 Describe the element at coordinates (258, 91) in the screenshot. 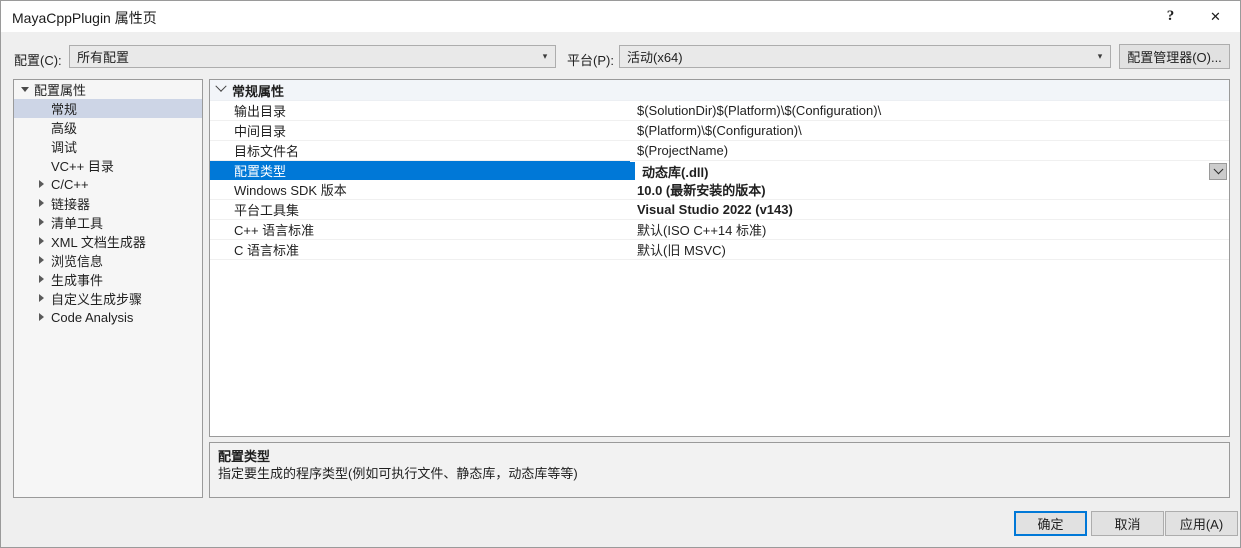

I see `category-header-label: 常规属性` at that location.